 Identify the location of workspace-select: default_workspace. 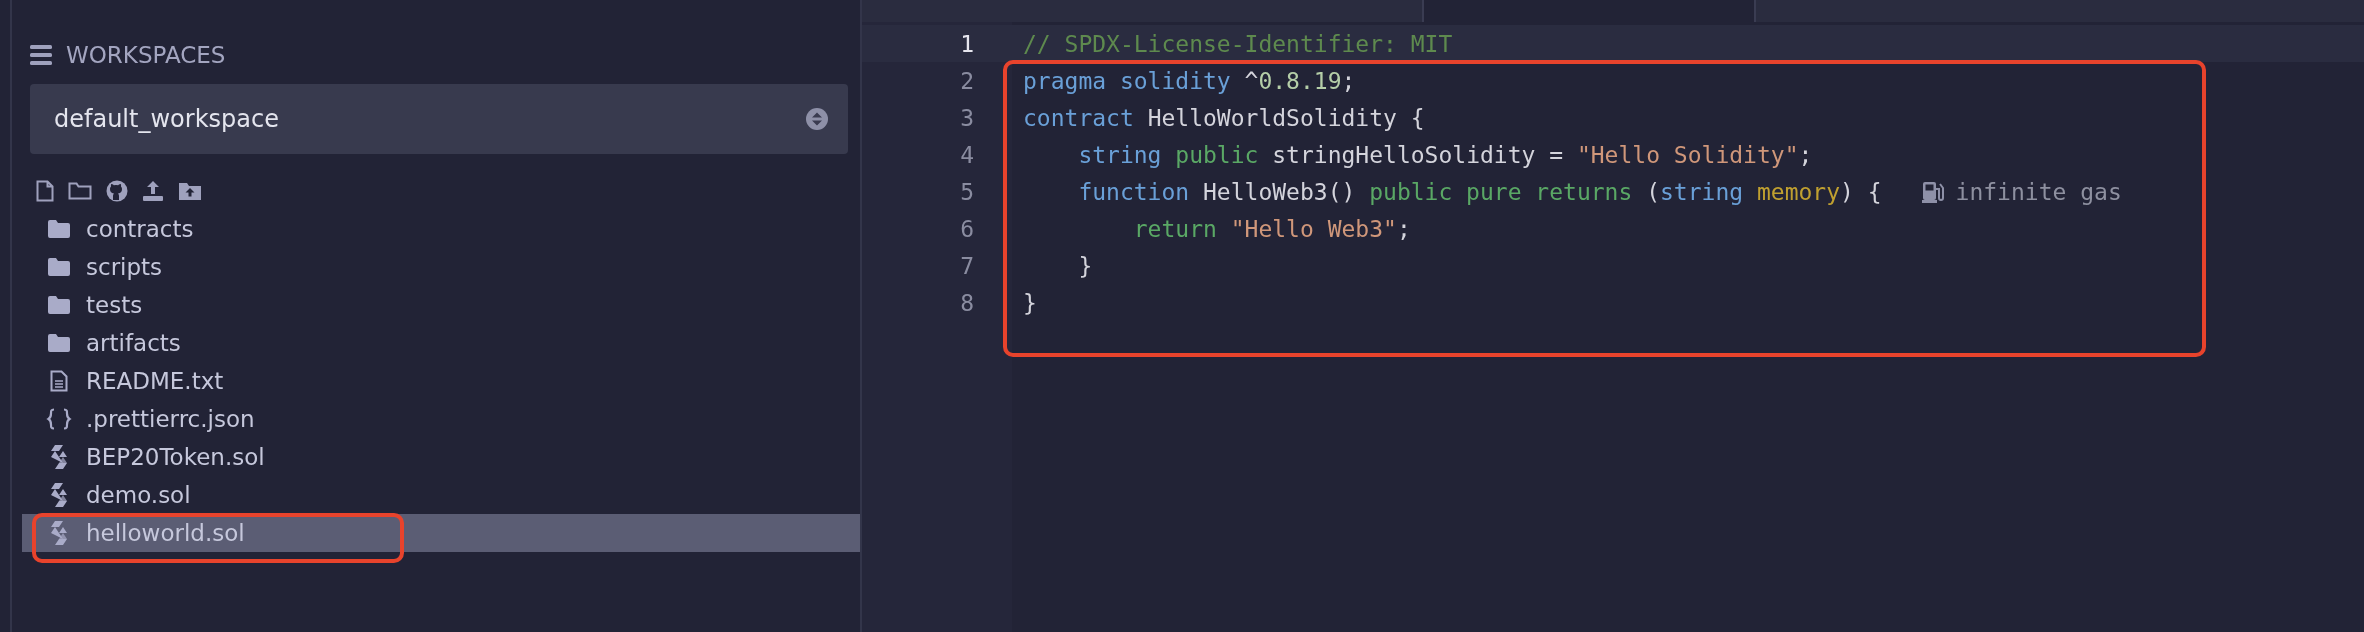
(439, 119).